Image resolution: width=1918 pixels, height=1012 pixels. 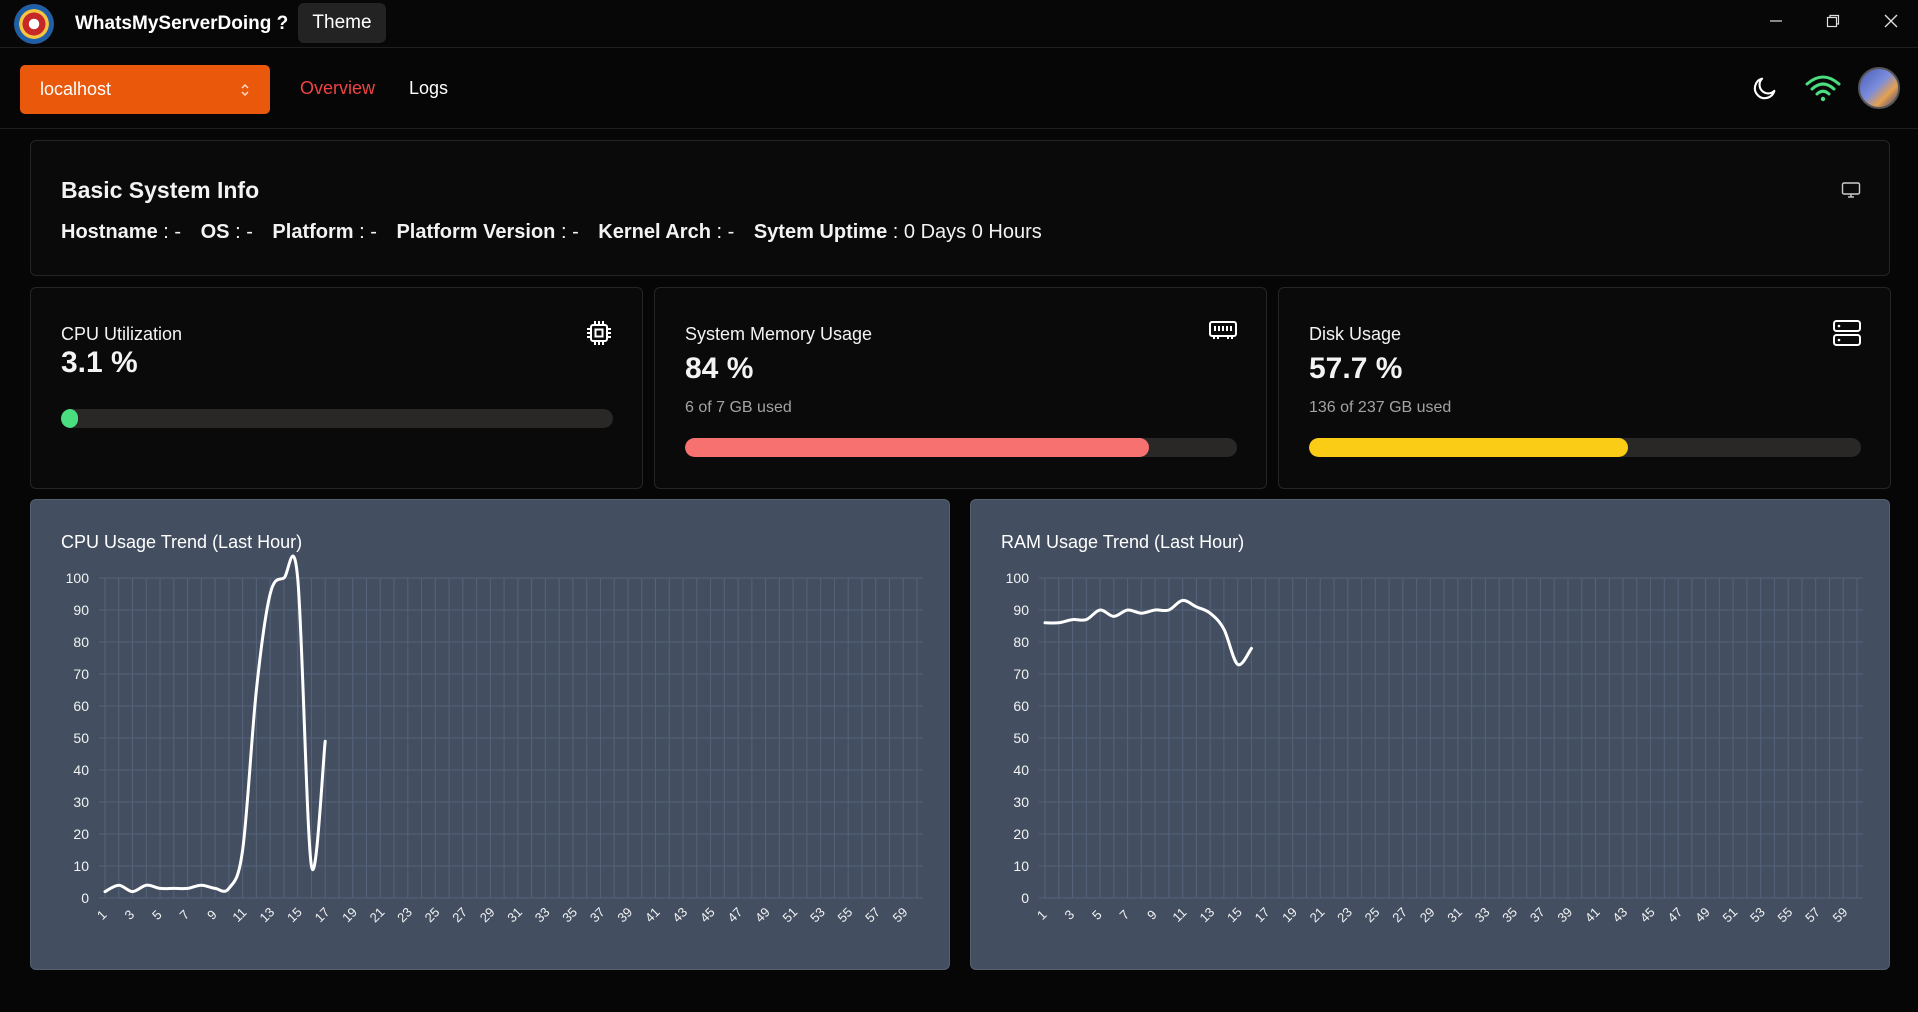 What do you see at coordinates (1891, 21) in the screenshot?
I see `close-icon` at bounding box center [1891, 21].